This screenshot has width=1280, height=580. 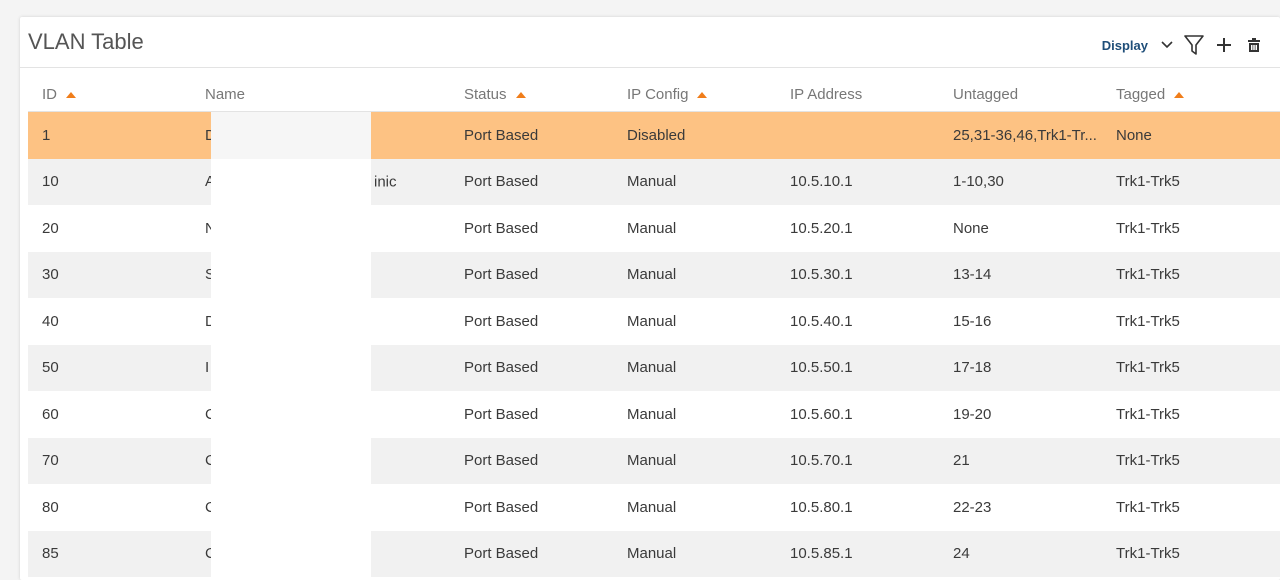 I want to click on trash-icon, so click(x=1254, y=45).